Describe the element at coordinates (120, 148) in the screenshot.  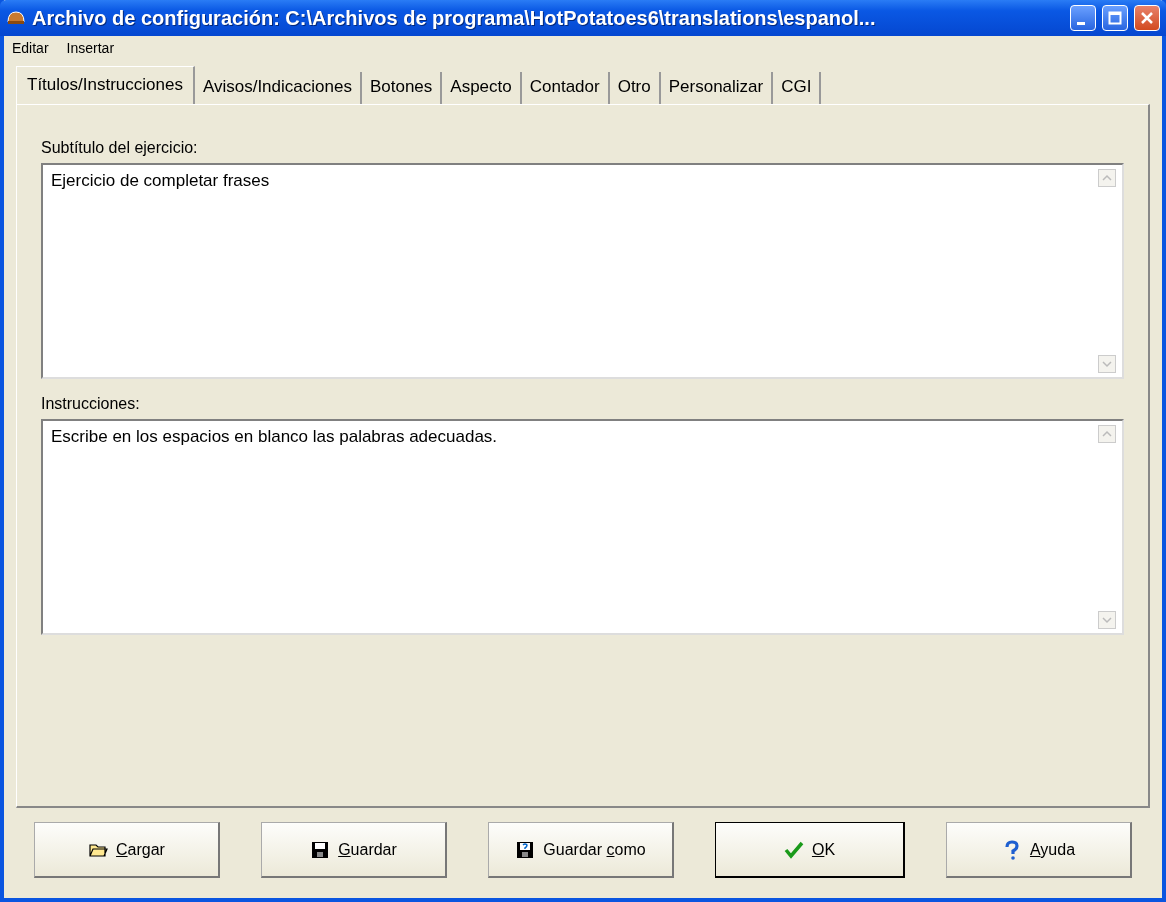
I see `field-label: Subtítulo del ejercicio:` at that location.